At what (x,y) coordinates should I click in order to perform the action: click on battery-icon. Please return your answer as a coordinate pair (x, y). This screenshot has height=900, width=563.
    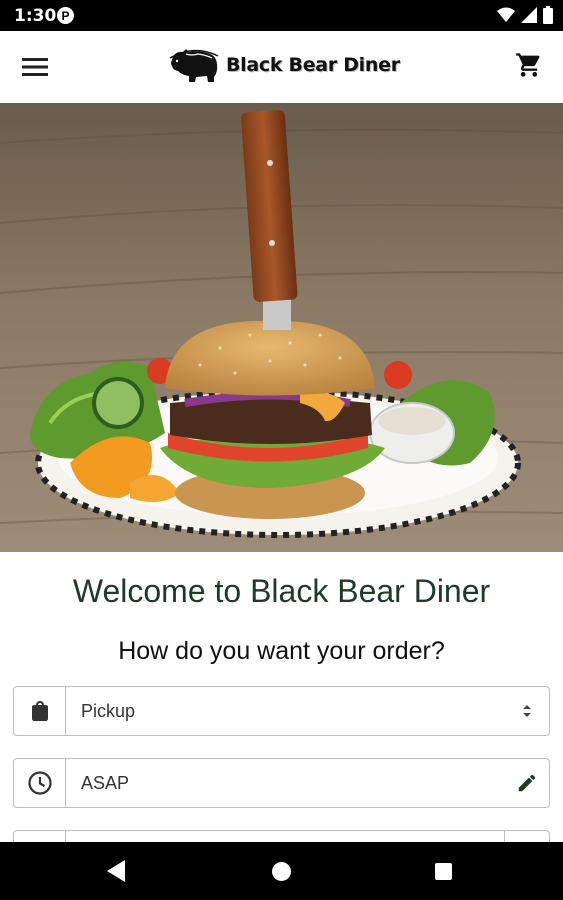
    Looking at the image, I should click on (548, 15).